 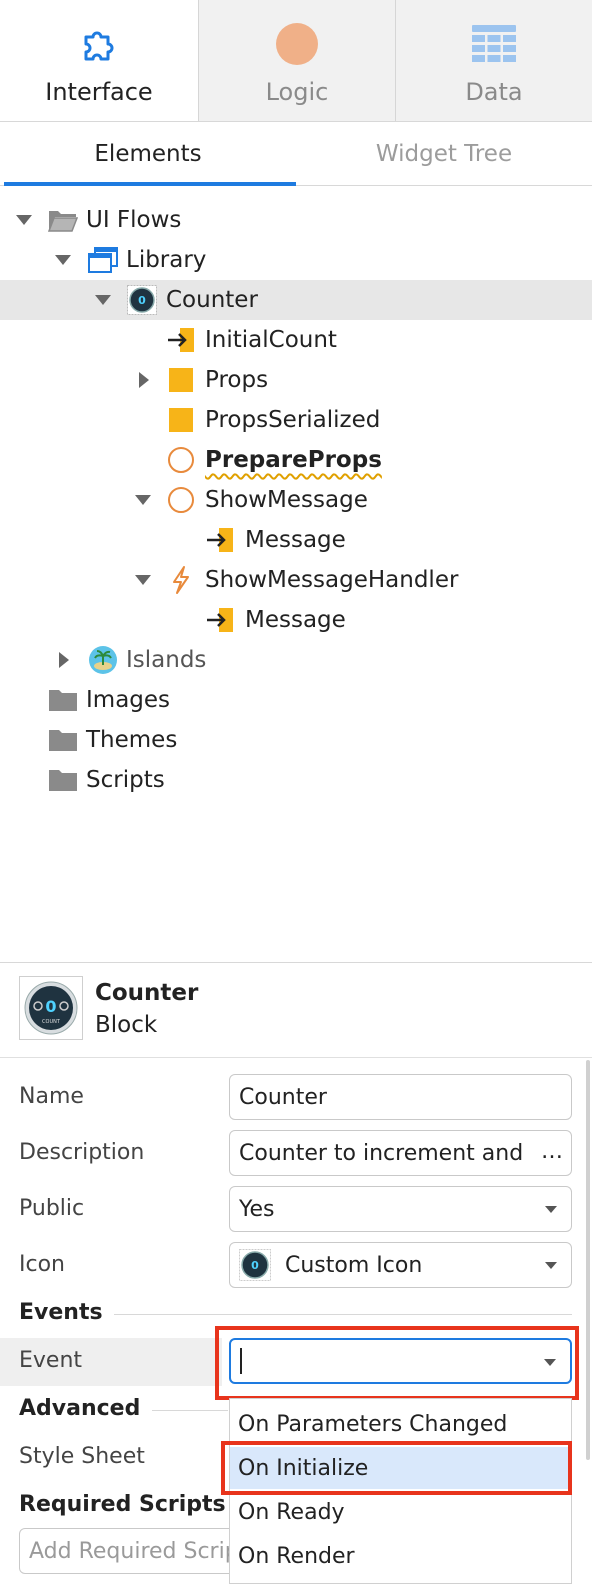 What do you see at coordinates (52, 1208) in the screenshot?
I see `public-label: Public` at bounding box center [52, 1208].